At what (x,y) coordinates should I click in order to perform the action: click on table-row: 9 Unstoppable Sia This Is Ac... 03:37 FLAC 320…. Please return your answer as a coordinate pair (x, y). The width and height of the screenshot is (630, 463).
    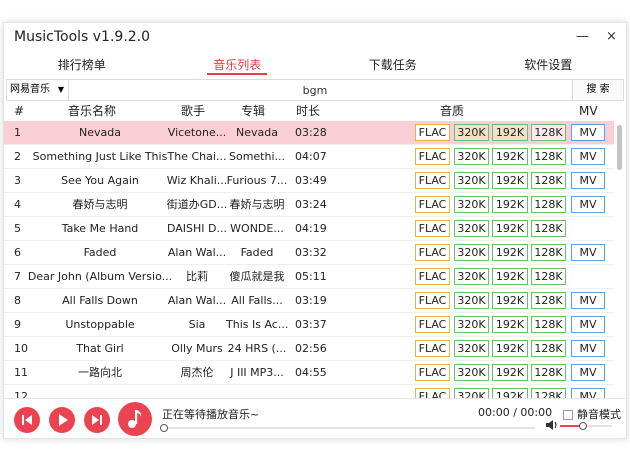
    Looking at the image, I should click on (309, 325).